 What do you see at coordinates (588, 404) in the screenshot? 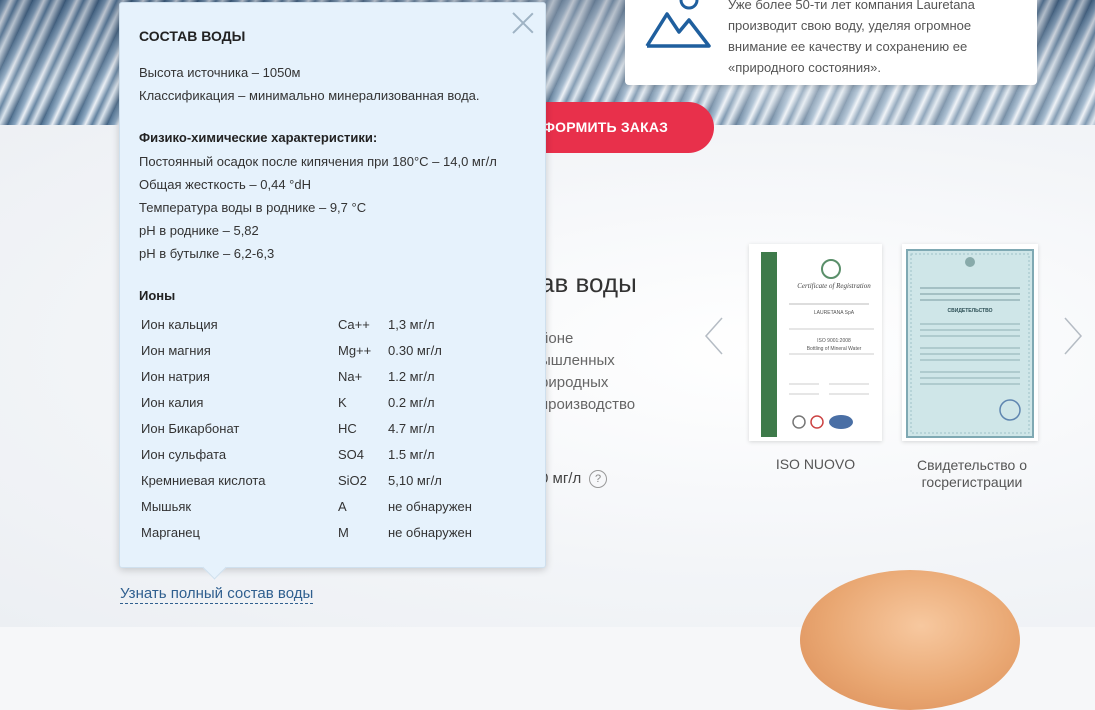
I see `section-text-line: производство` at bounding box center [588, 404].